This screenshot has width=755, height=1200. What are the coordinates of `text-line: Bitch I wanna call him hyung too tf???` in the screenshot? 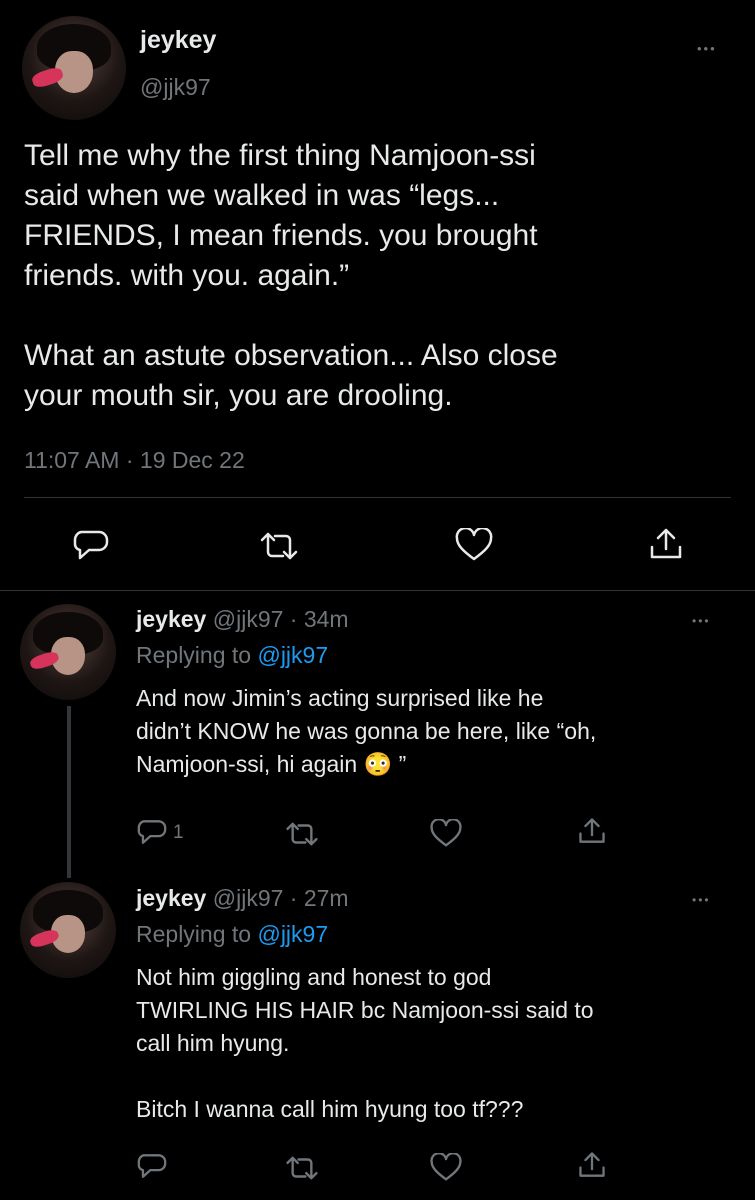 It's located at (330, 1109).